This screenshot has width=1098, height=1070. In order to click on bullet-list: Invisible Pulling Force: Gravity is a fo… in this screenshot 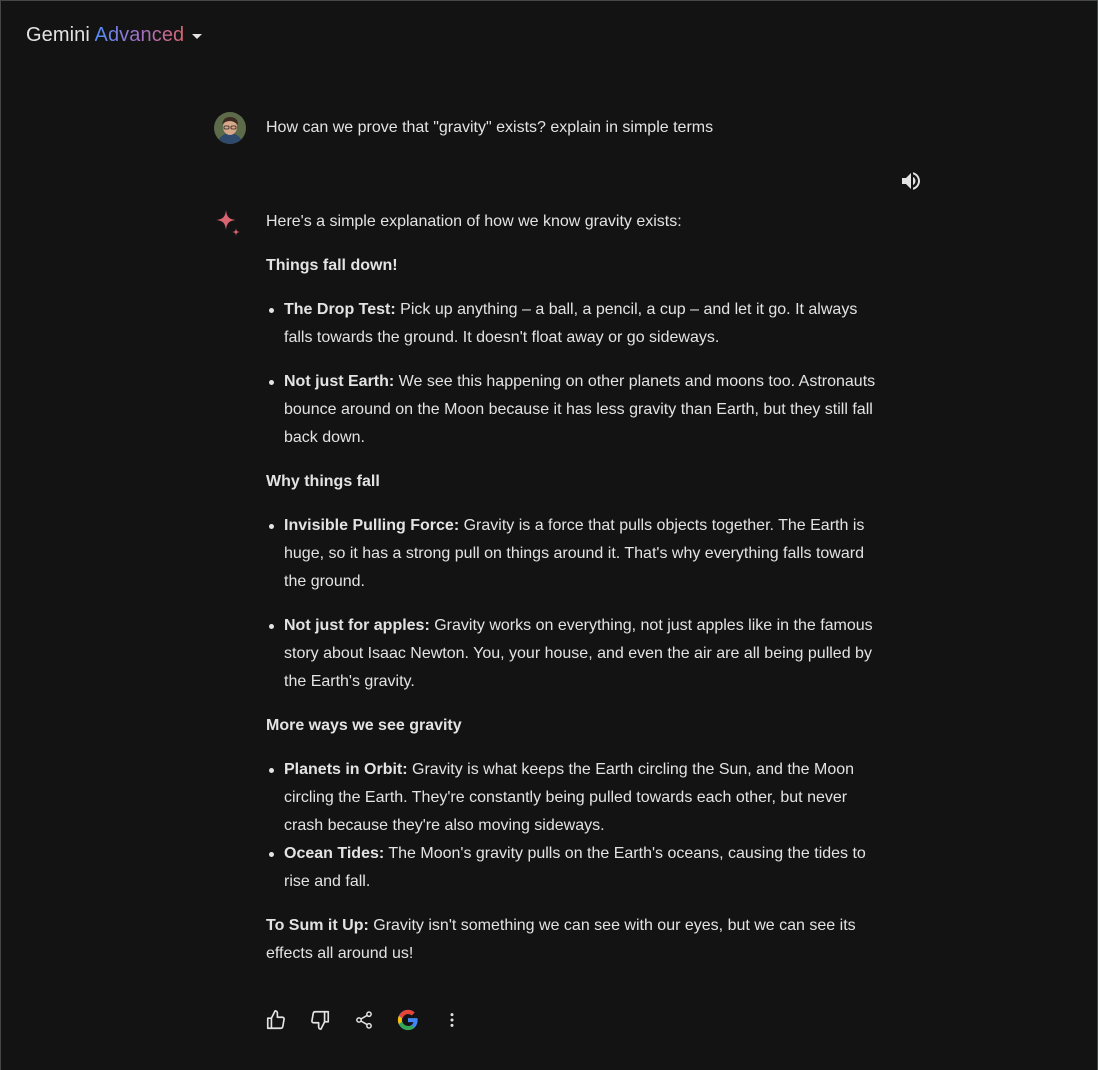, I will do `click(576, 604)`.